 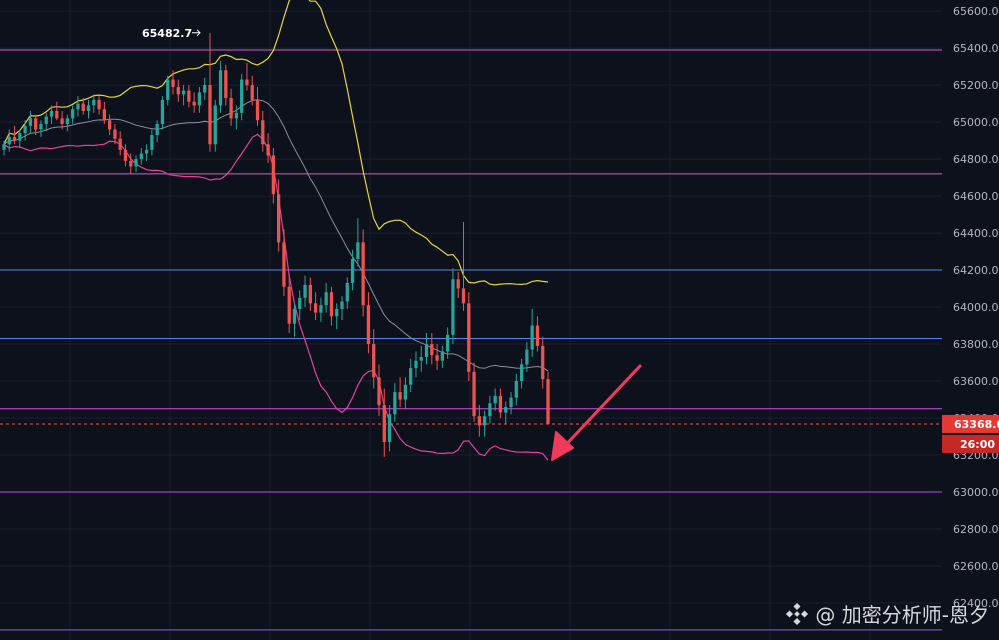 What do you see at coordinates (976, 566) in the screenshot?
I see `y-tick-label: 62600.0` at bounding box center [976, 566].